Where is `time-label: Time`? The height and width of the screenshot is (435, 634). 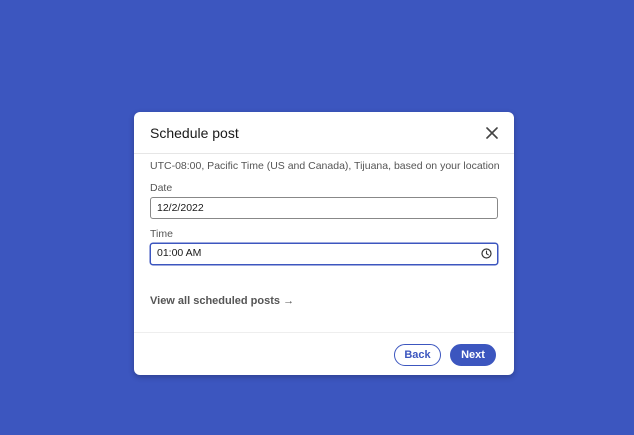 time-label: Time is located at coordinates (161, 234).